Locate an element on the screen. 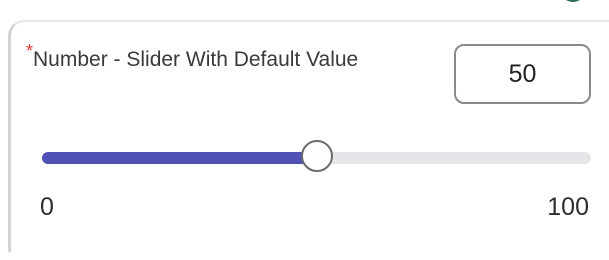 Image resolution: width=609 pixels, height=260 pixels. slider-value-input: 50 is located at coordinates (522, 74).